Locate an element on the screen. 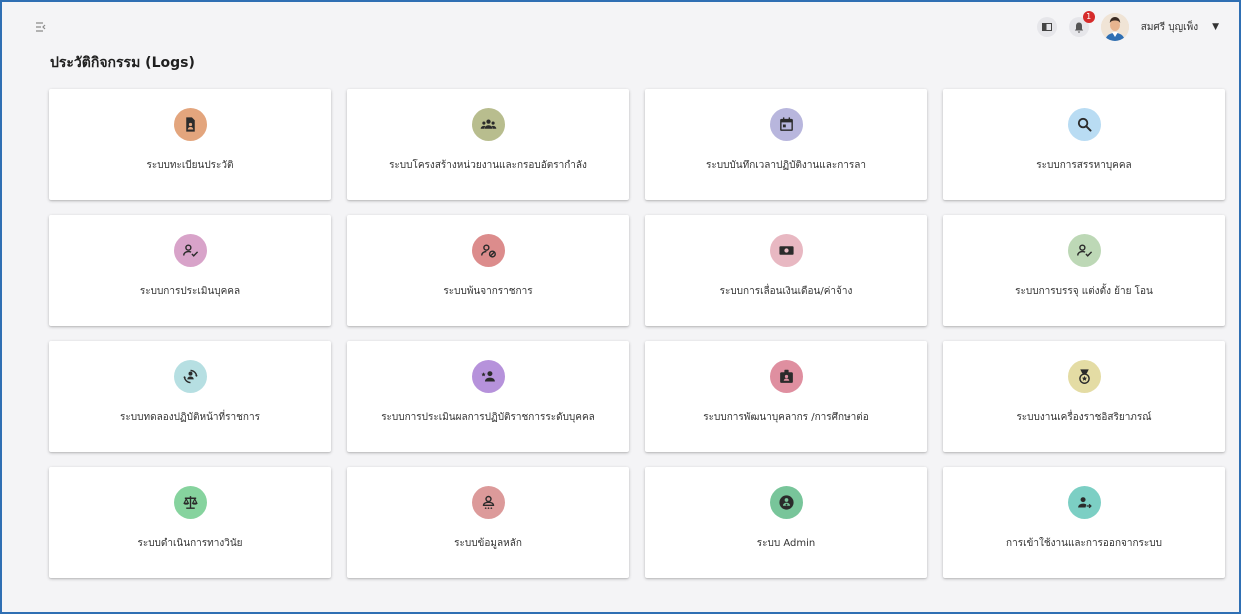 The image size is (1241, 614). module-card: ระบบพ้นจากราชการ is located at coordinates (488, 270).